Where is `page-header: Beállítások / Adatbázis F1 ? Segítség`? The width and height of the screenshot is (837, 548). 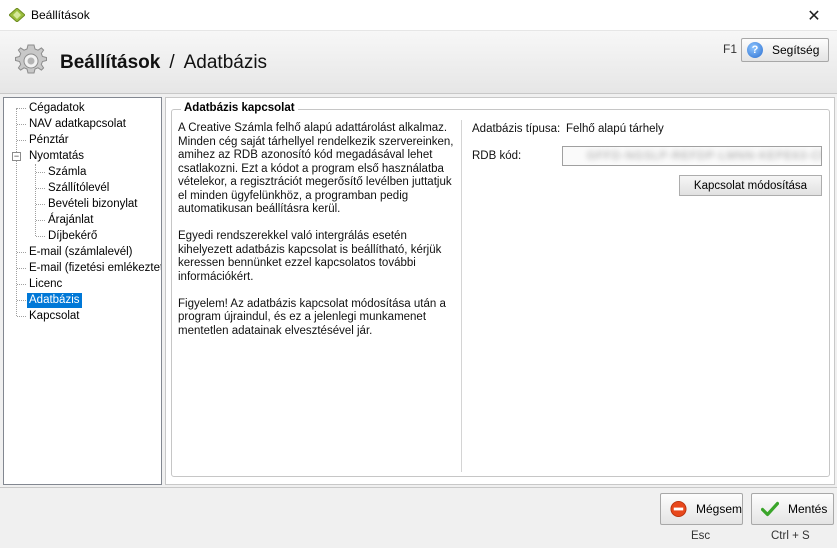 page-header: Beállítások / Adatbázis F1 ? Segítség is located at coordinates (418, 62).